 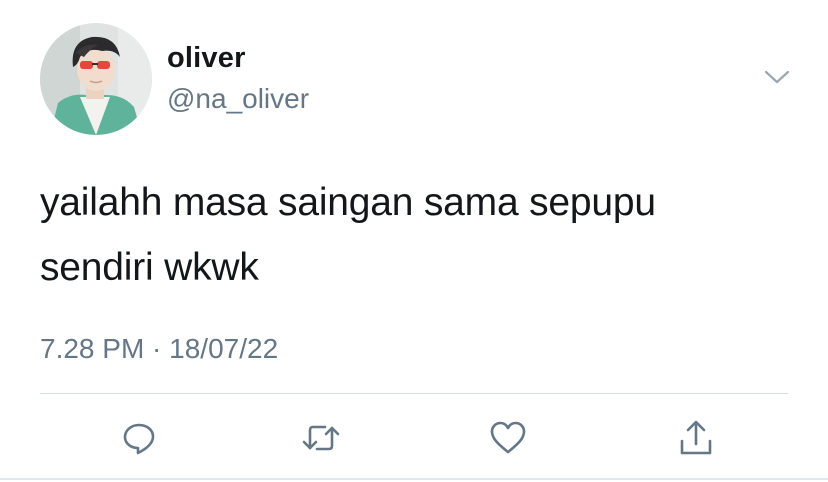 I want to click on like-icon, so click(x=508, y=437).